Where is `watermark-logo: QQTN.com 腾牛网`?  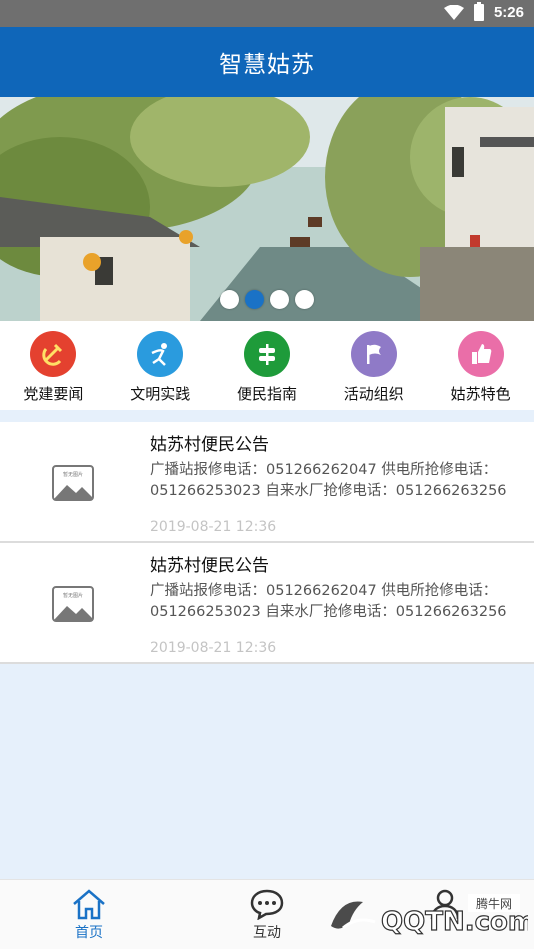
watermark-logo: QQTN.com 腾牛网 is located at coordinates (429, 916).